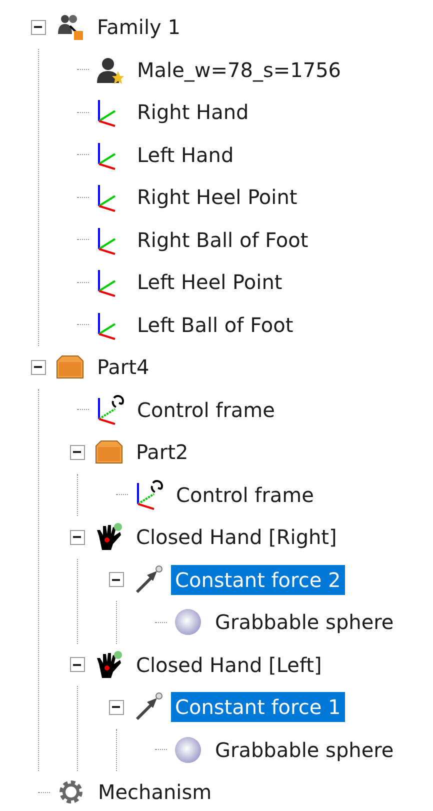  Describe the element at coordinates (209, 282) in the screenshot. I see `tree-item: Left Heel Point` at that location.